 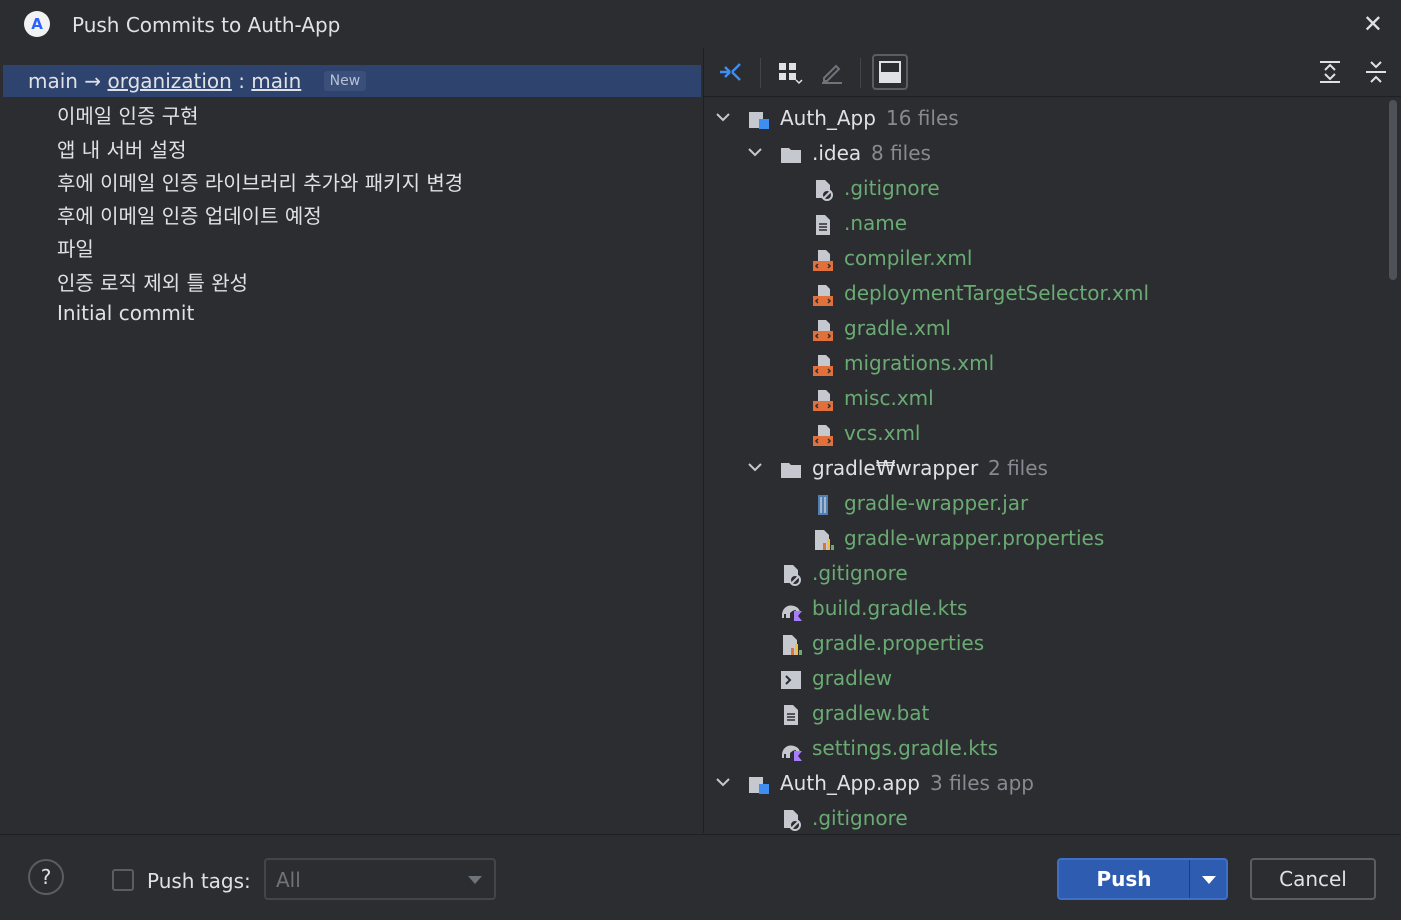 I want to click on dialog-title: Push Commits to Auth-App, so click(x=206, y=25).